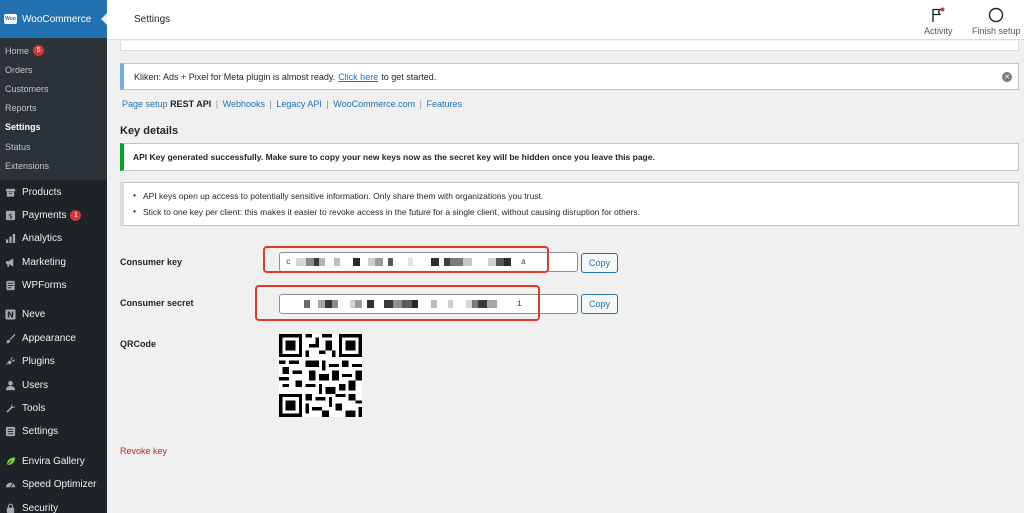  What do you see at coordinates (938, 14) in the screenshot?
I see `flag-icon` at bounding box center [938, 14].